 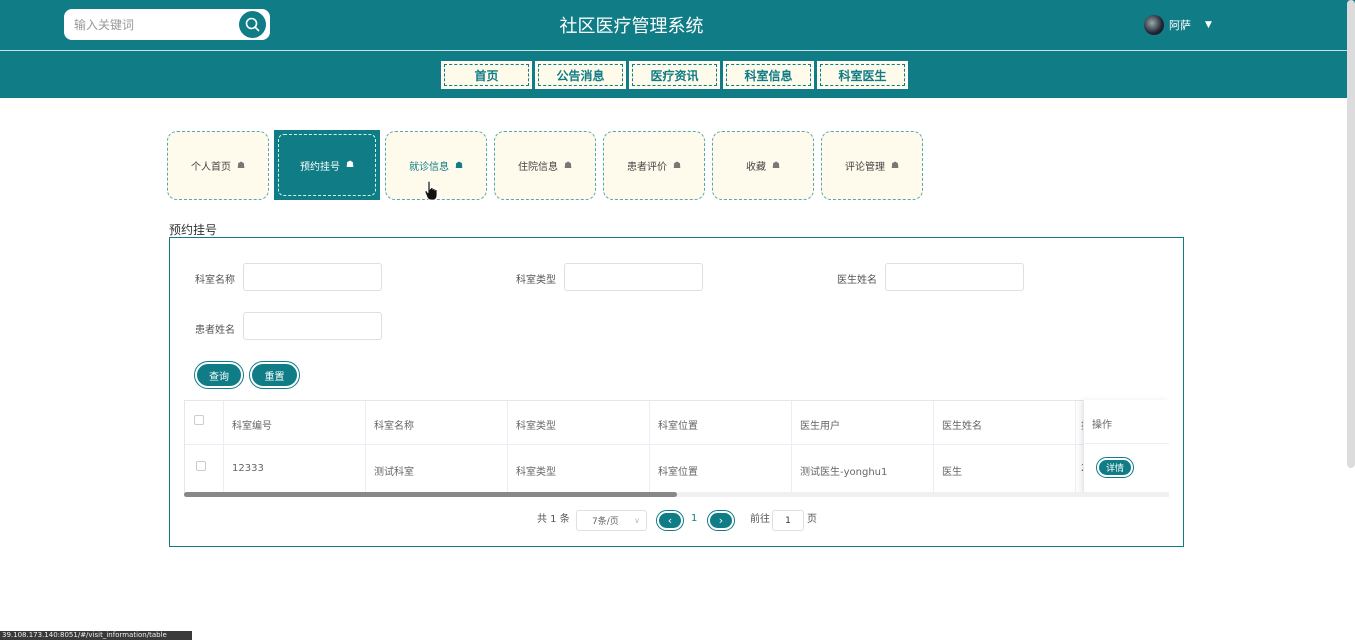 What do you see at coordinates (633, 277) in the screenshot?
I see `dept-type-input` at bounding box center [633, 277].